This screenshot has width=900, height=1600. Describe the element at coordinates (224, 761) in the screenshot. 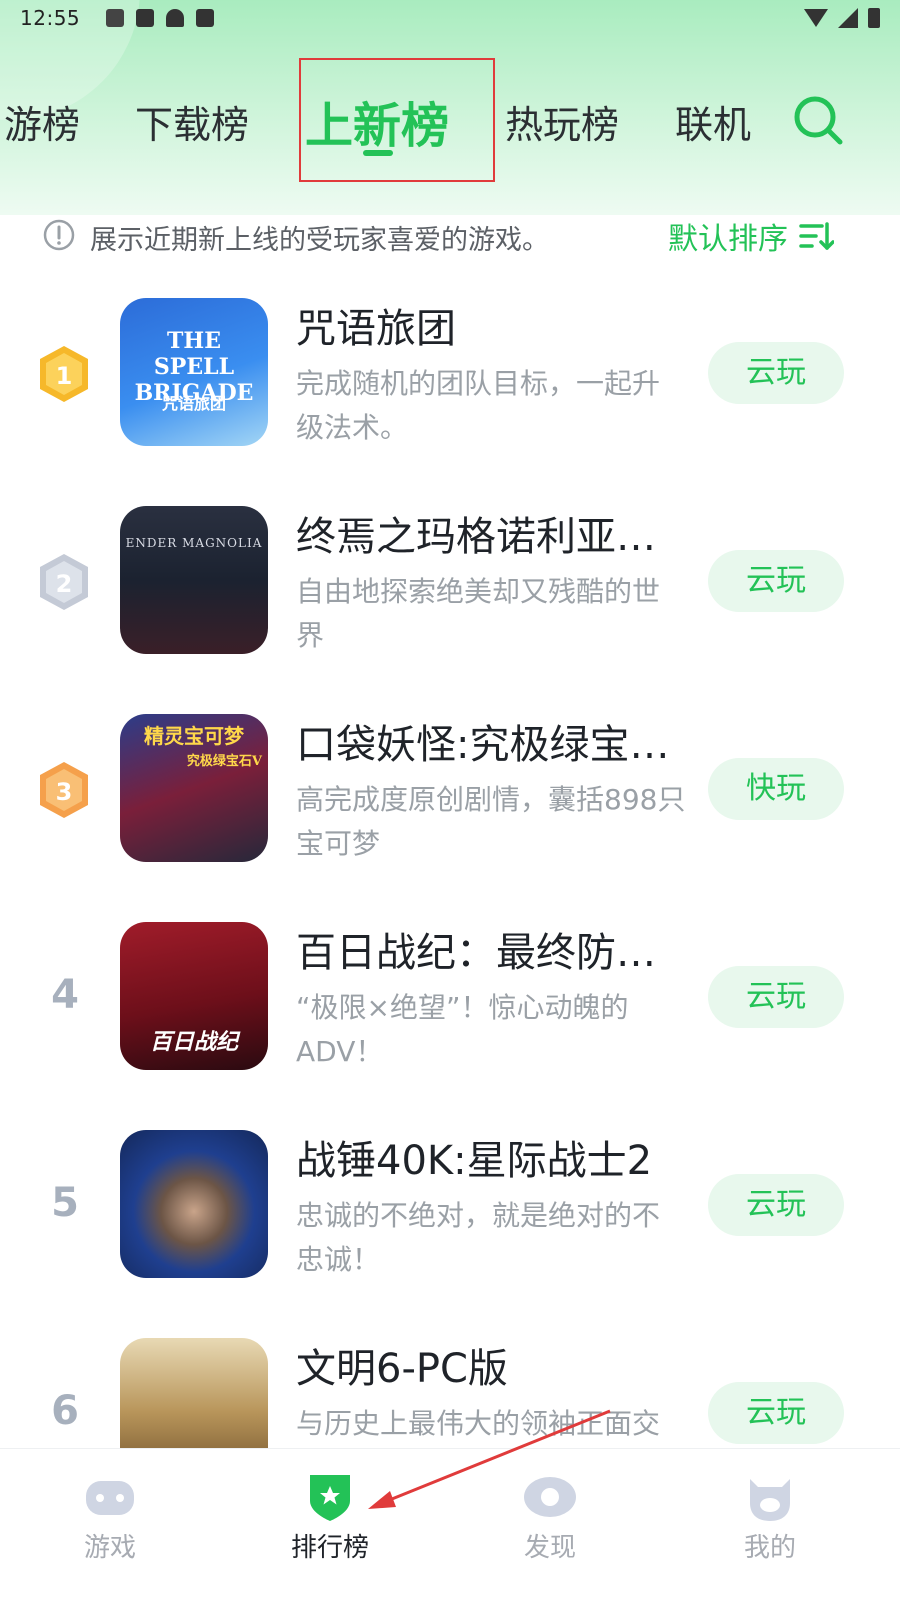

I see `game-icon-subtitle: 究极绿宝石V` at that location.